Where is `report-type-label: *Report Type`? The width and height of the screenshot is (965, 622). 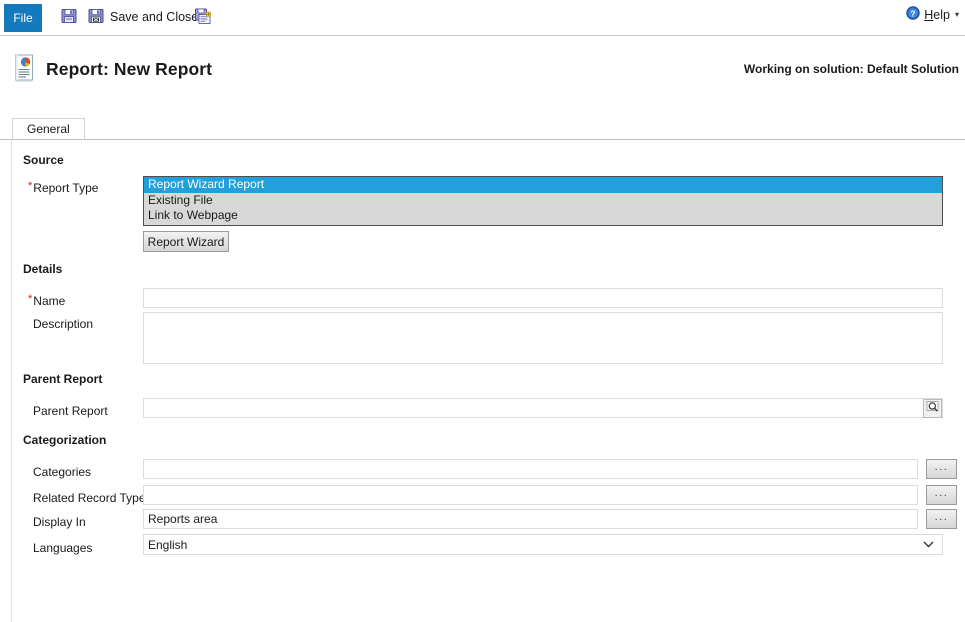 report-type-label: *Report Type is located at coordinates (63, 188).